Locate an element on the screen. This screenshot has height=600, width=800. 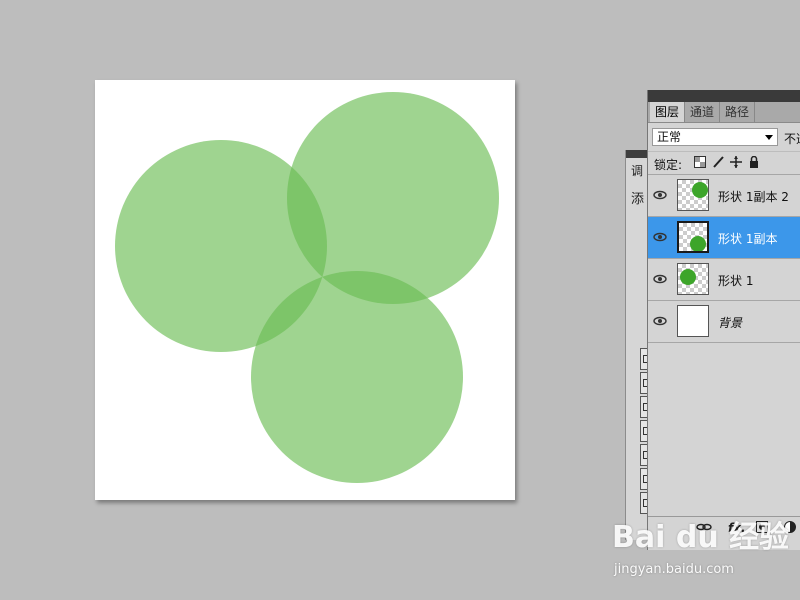
watermark-url: jingyan.baidu.com is located at coordinates (674, 569).